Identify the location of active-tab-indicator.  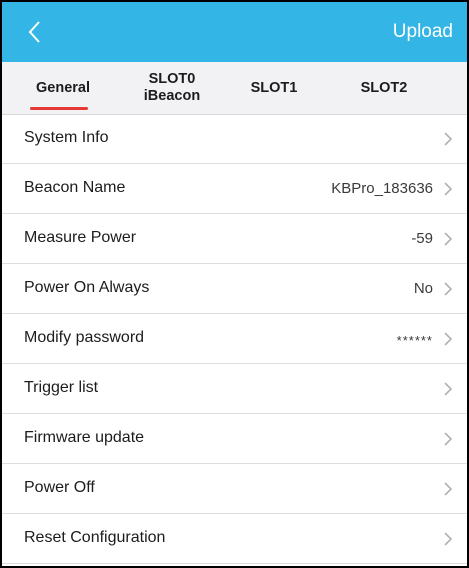
(59, 108).